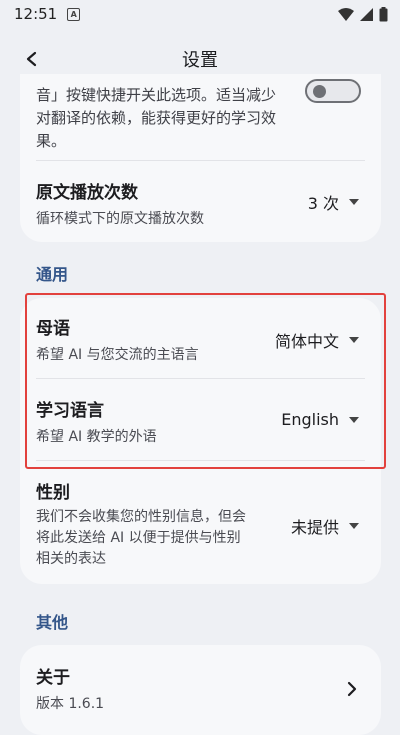 Image resolution: width=400 pixels, height=735 pixels. Describe the element at coordinates (53, 493) in the screenshot. I see `setting-title: 性别` at that location.